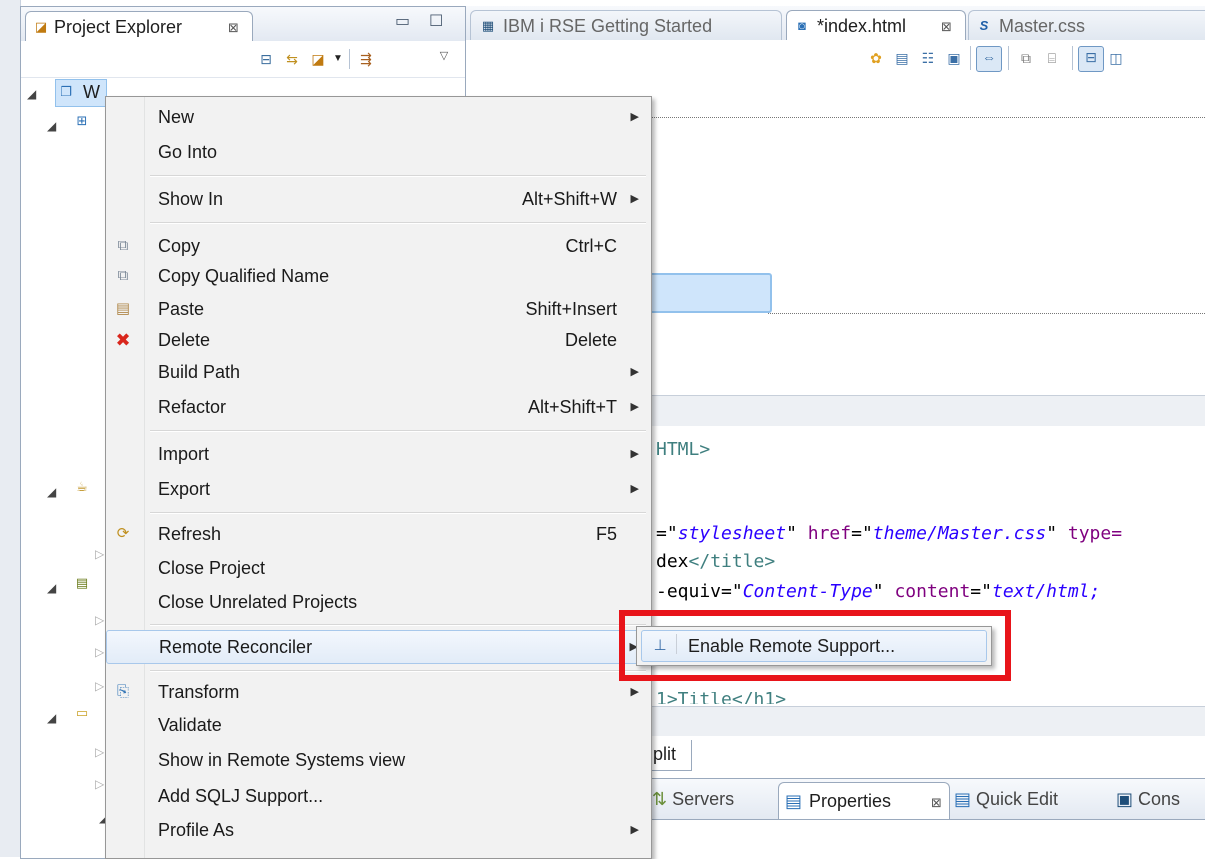 The image size is (1205, 859). What do you see at coordinates (292, 59) in the screenshot?
I see `link-with-editor-icon: ⇆` at bounding box center [292, 59].